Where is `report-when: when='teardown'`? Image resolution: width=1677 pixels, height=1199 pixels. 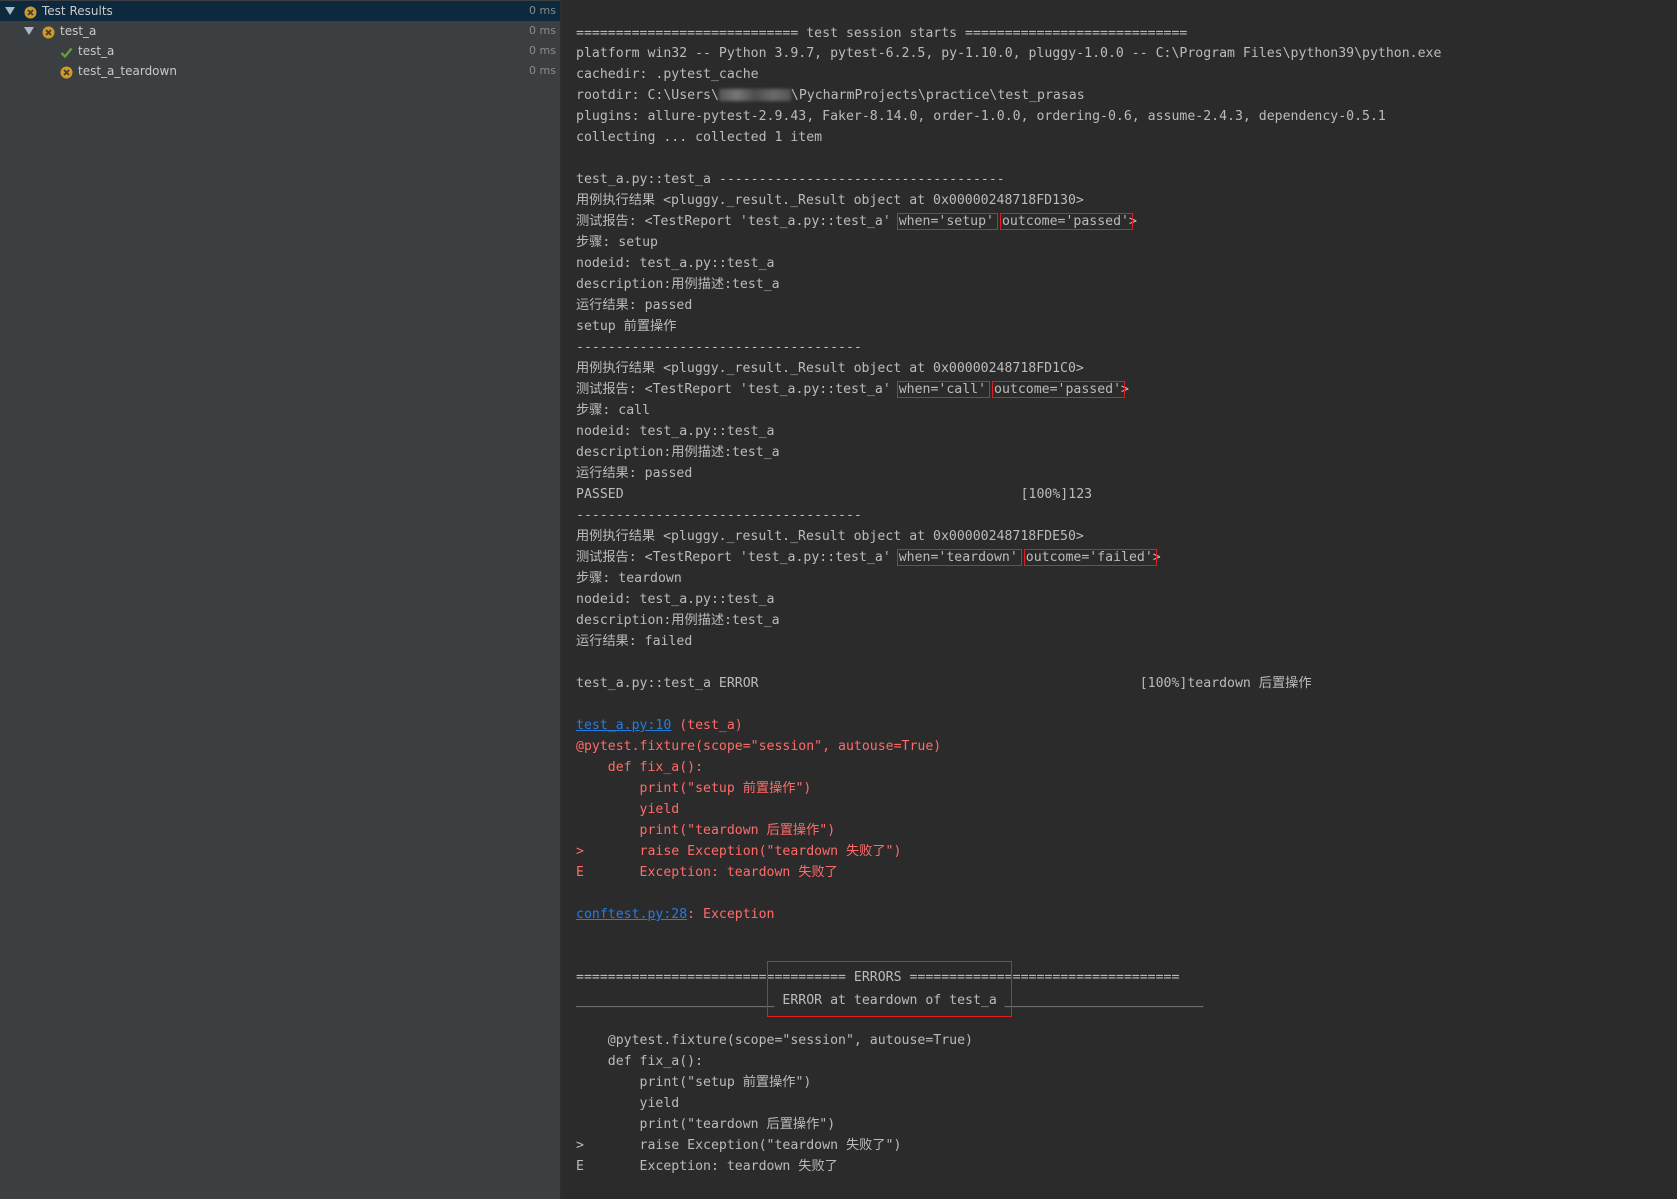
report-when: when='teardown' is located at coordinates (958, 557).